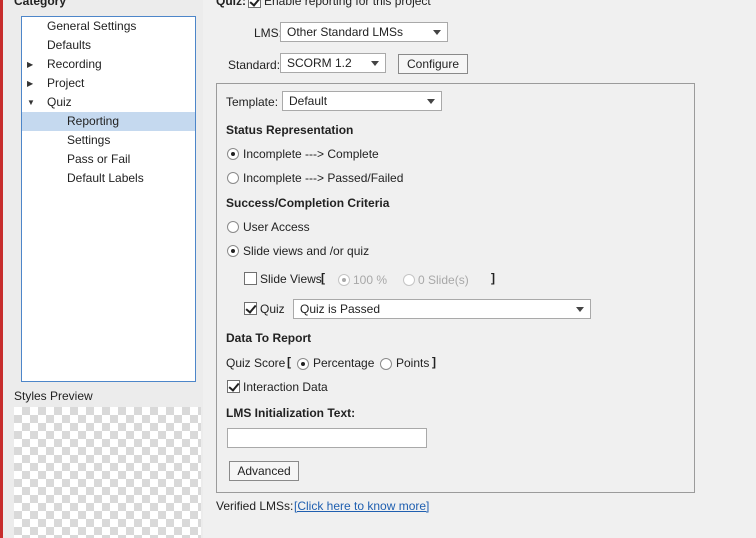 Image resolution: width=756 pixels, height=538 pixels. What do you see at coordinates (108, 45) in the screenshot?
I see `tree-item-defaults: Defaults` at bounding box center [108, 45].